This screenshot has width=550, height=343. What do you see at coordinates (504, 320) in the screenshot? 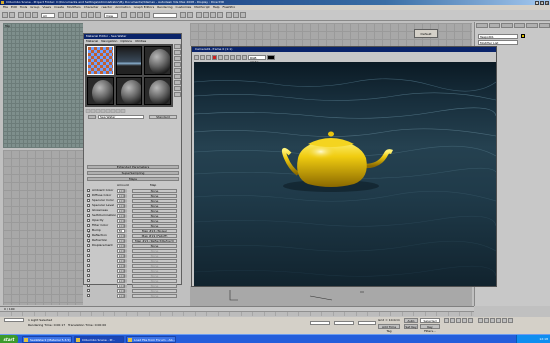
I see `orbit-icon` at bounding box center [504, 320].